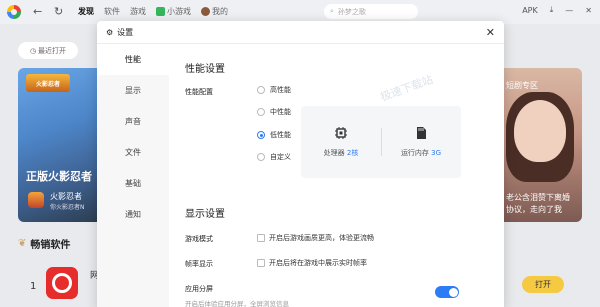 Image resolution: width=600 pixels, height=307 pixels. What do you see at coordinates (160, 11) in the screenshot?
I see `mini-games-icon` at bounding box center [160, 11].